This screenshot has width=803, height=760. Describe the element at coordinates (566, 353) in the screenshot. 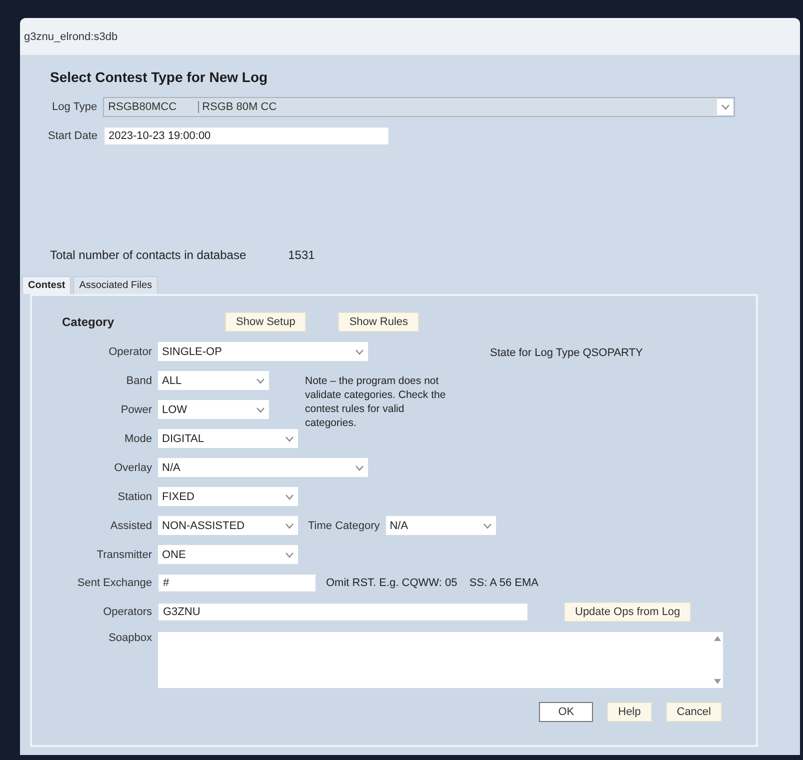

I see `state-note: State for Log Type QSOPARTY` at that location.